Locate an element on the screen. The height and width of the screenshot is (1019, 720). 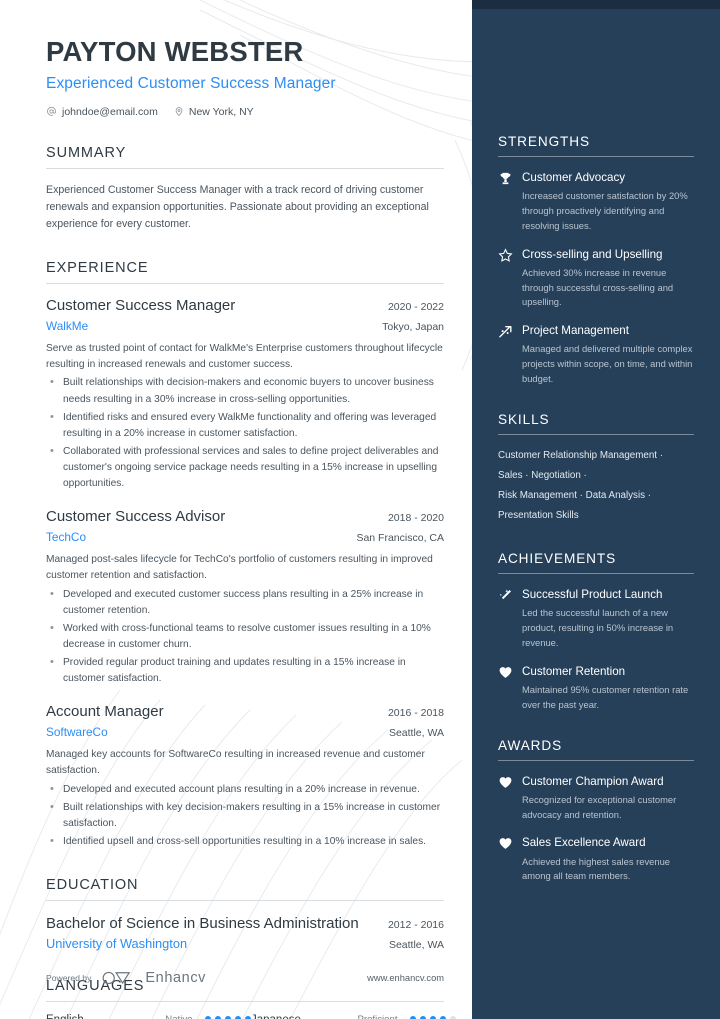
language-name: Japanese is located at coordinates (295, 1016).